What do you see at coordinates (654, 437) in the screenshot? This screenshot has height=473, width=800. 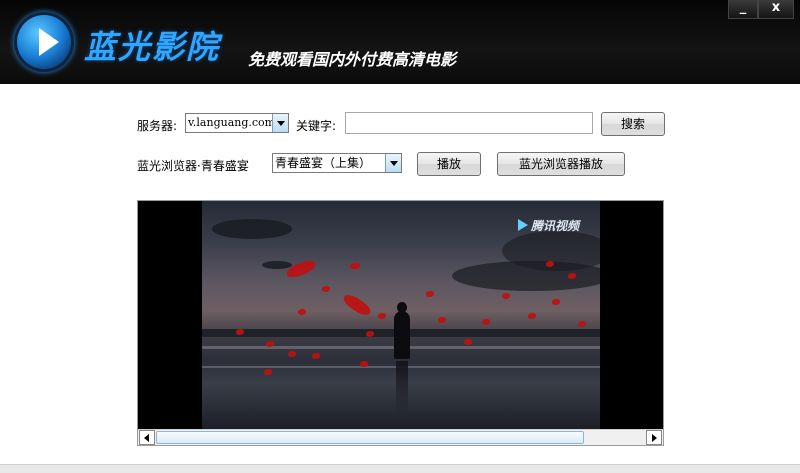 I see `scroll-right-button` at bounding box center [654, 437].